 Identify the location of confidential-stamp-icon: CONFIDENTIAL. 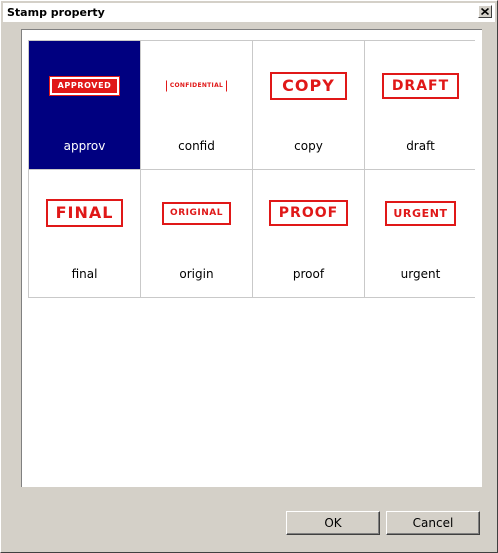
(196, 86).